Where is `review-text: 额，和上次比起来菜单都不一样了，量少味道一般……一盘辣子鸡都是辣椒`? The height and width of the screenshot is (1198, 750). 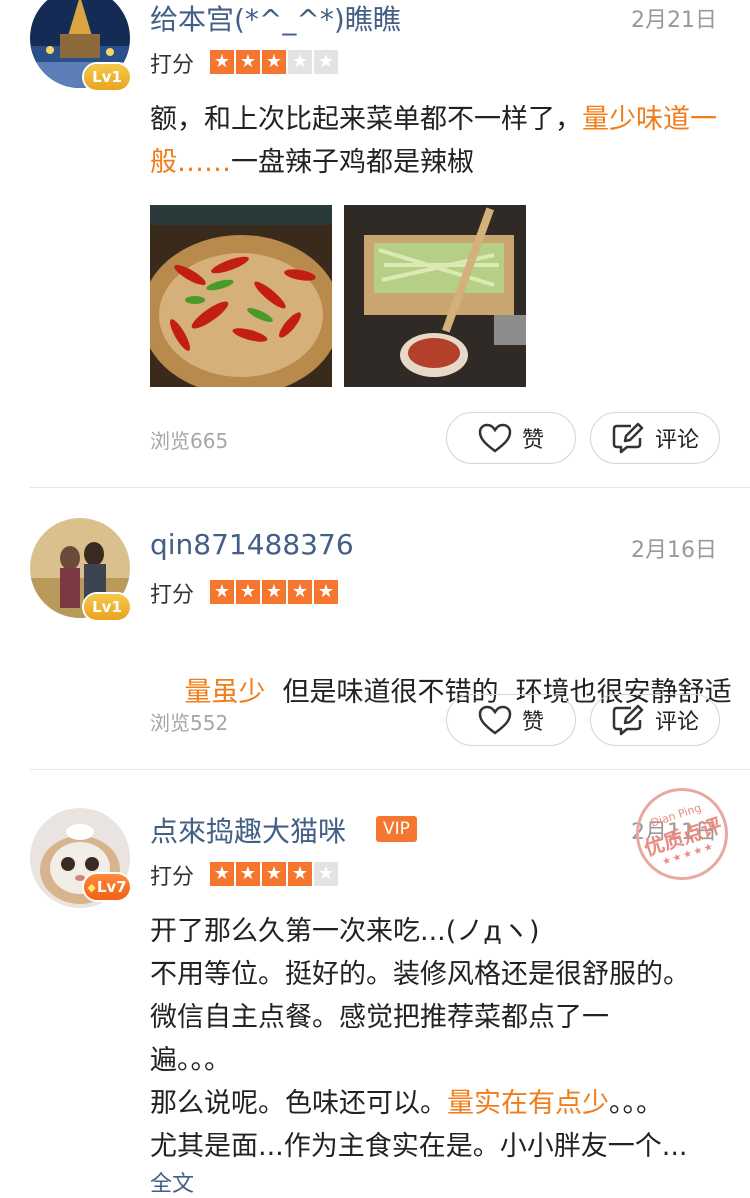 review-text: 额，和上次比起来菜单都不一样了，量少味道一般……一盘辣子鸡都是辣椒 is located at coordinates (435, 141).